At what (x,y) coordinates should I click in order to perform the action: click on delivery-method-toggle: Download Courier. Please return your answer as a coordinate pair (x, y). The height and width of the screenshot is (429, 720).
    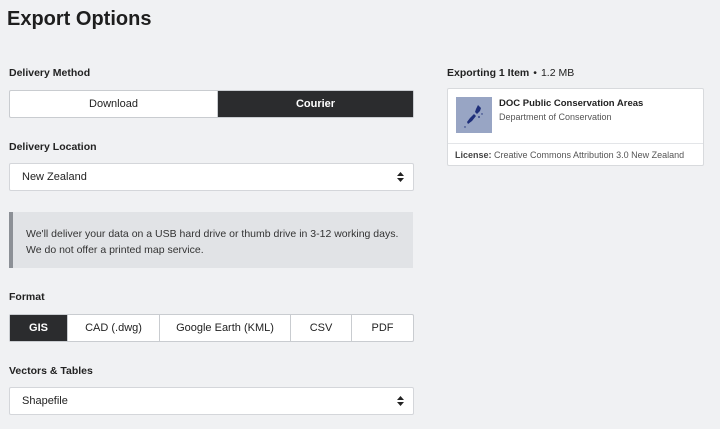
    Looking at the image, I should click on (211, 104).